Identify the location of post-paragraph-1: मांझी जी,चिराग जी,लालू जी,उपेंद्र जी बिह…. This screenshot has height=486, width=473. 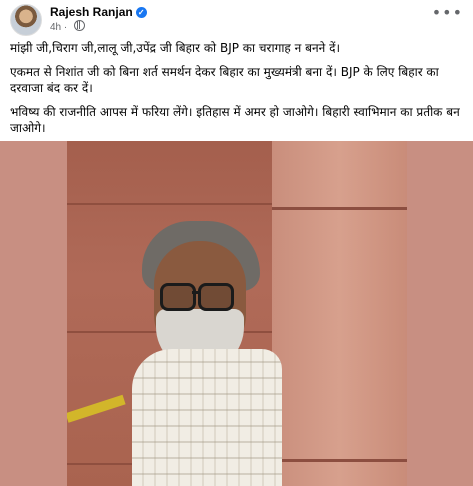
(175, 48).